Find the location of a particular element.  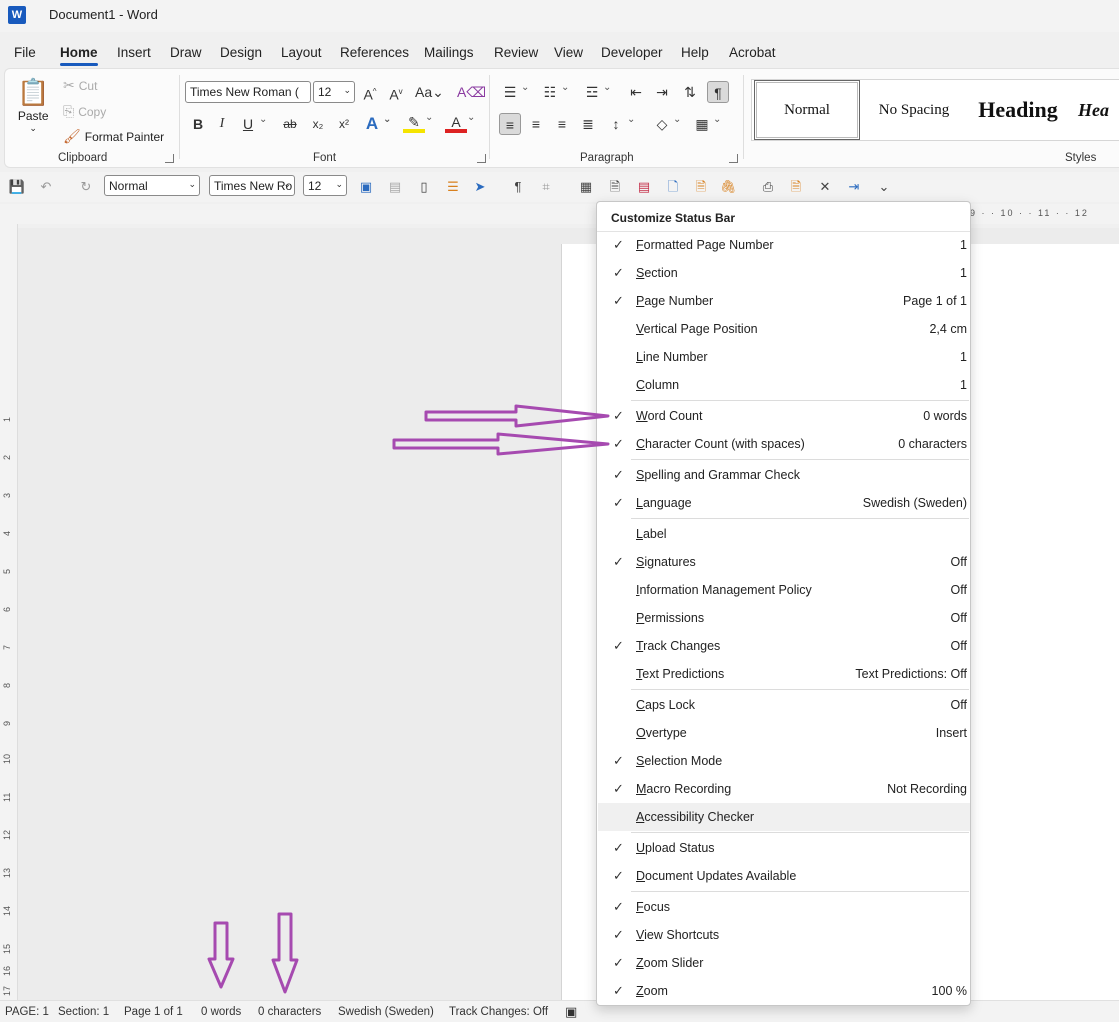

increase-indent-icon: ⇥ is located at coordinates (662, 92).